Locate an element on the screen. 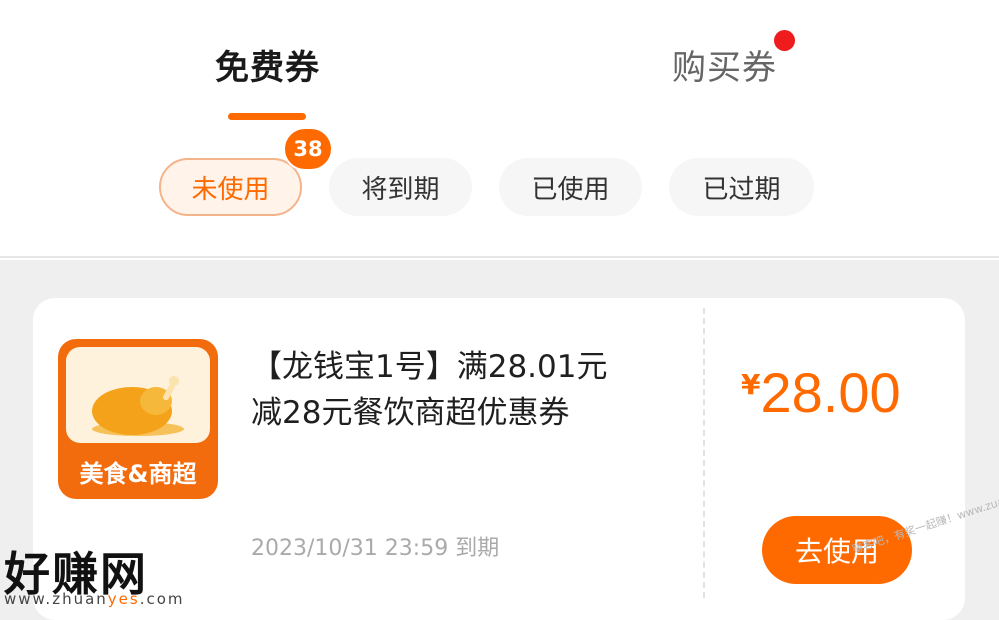 This screenshot has height=620, width=999. coupon-divider is located at coordinates (704, 453).